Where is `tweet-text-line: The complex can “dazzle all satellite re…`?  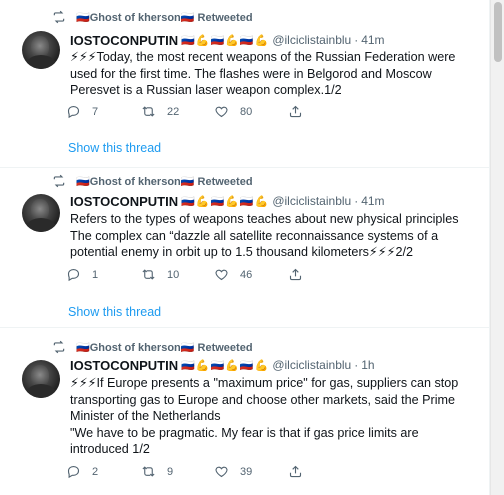 tweet-text-line: The complex can “dazzle all satellite re… is located at coordinates (254, 244).